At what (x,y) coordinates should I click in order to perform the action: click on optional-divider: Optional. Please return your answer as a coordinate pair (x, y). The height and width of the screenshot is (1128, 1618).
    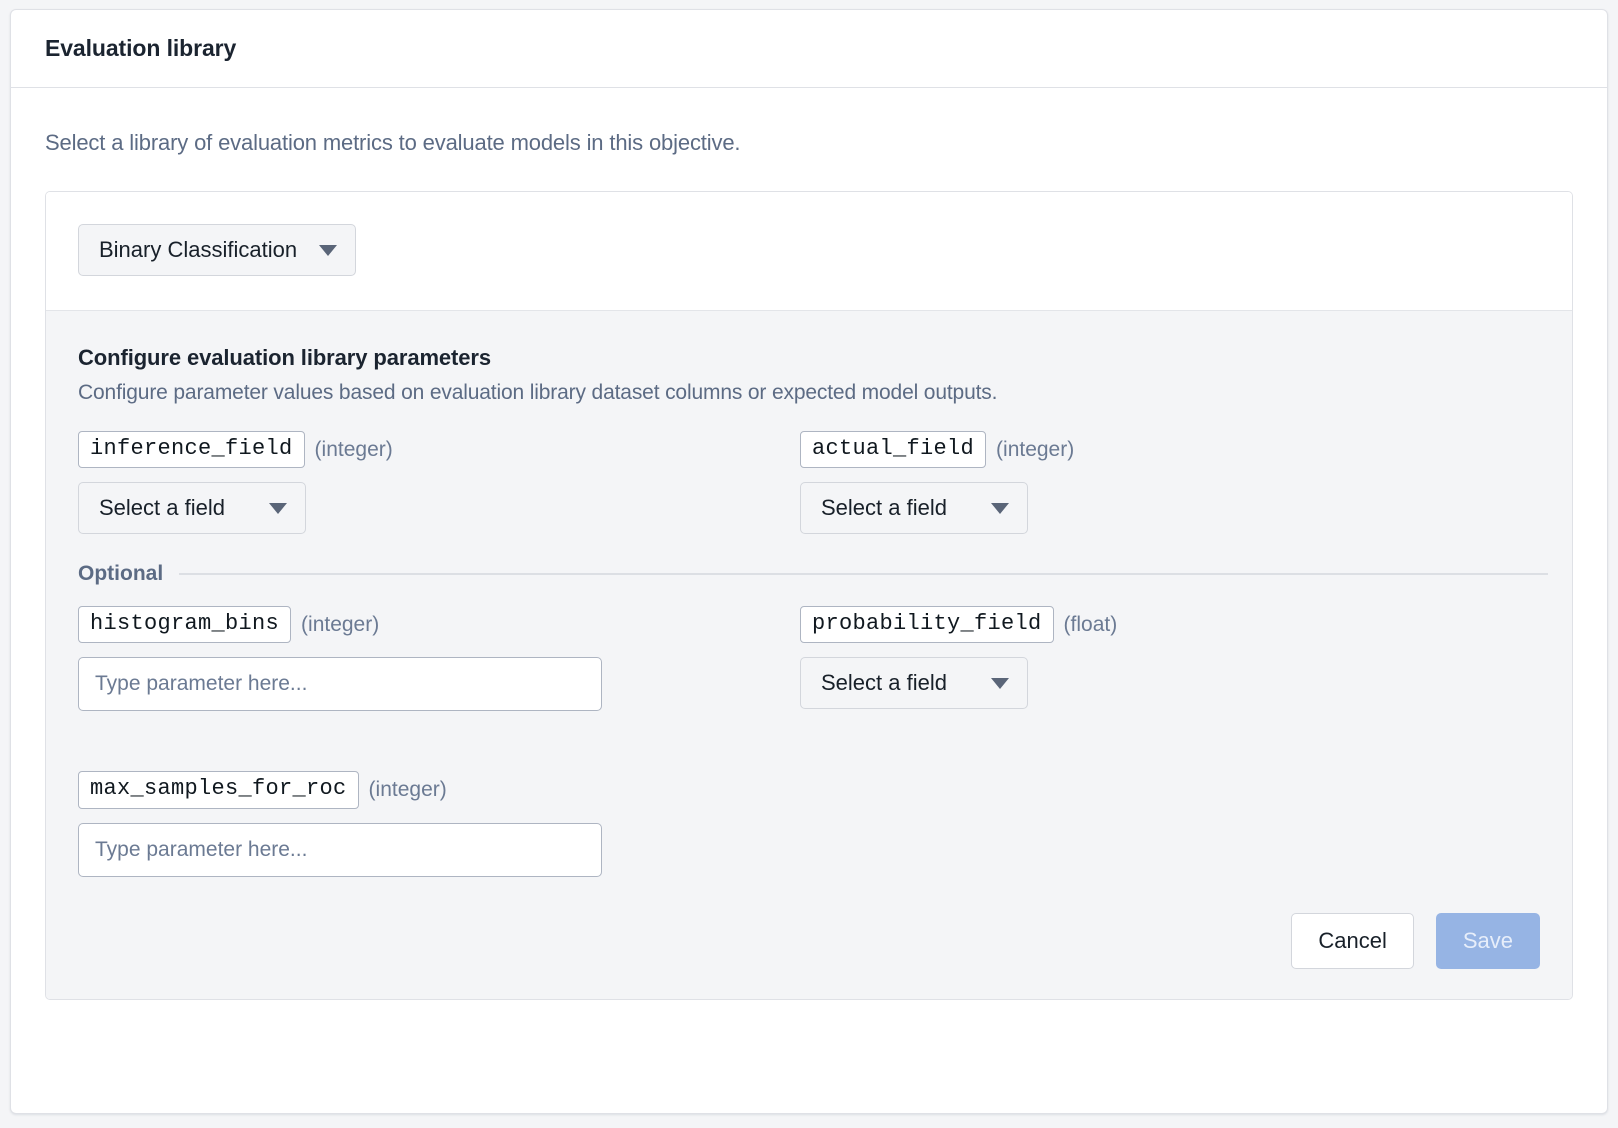
    Looking at the image, I should click on (813, 574).